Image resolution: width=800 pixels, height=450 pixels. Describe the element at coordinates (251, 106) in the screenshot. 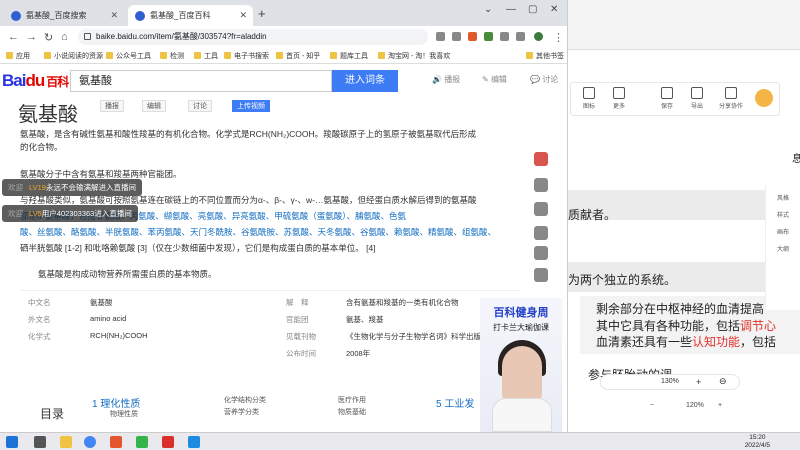

I see `upload-video-button: 上传视频` at that location.